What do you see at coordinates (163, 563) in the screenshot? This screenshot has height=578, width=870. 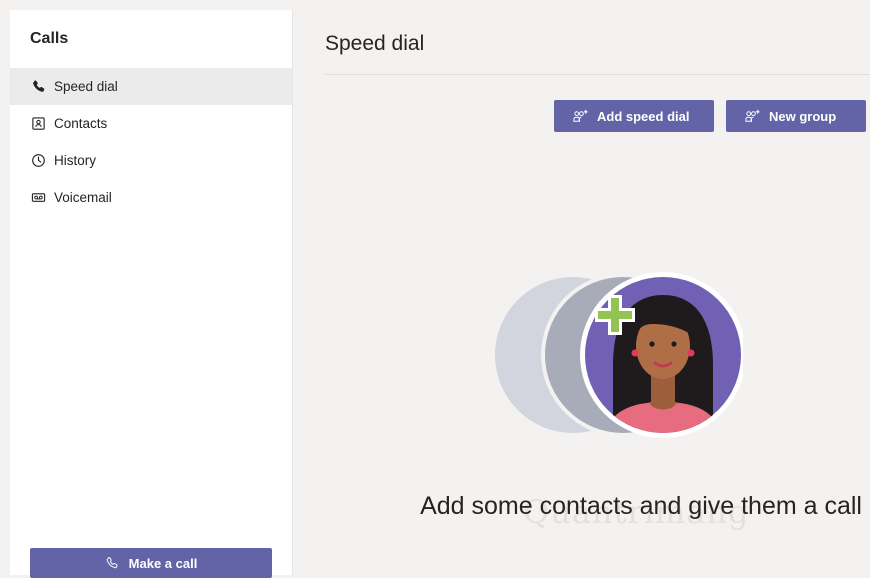 I see `make-call-label: Make a call` at bounding box center [163, 563].